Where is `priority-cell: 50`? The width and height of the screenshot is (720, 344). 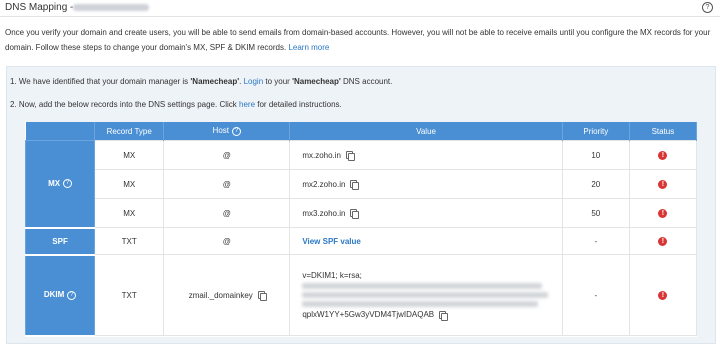
priority-cell: 50 is located at coordinates (595, 213).